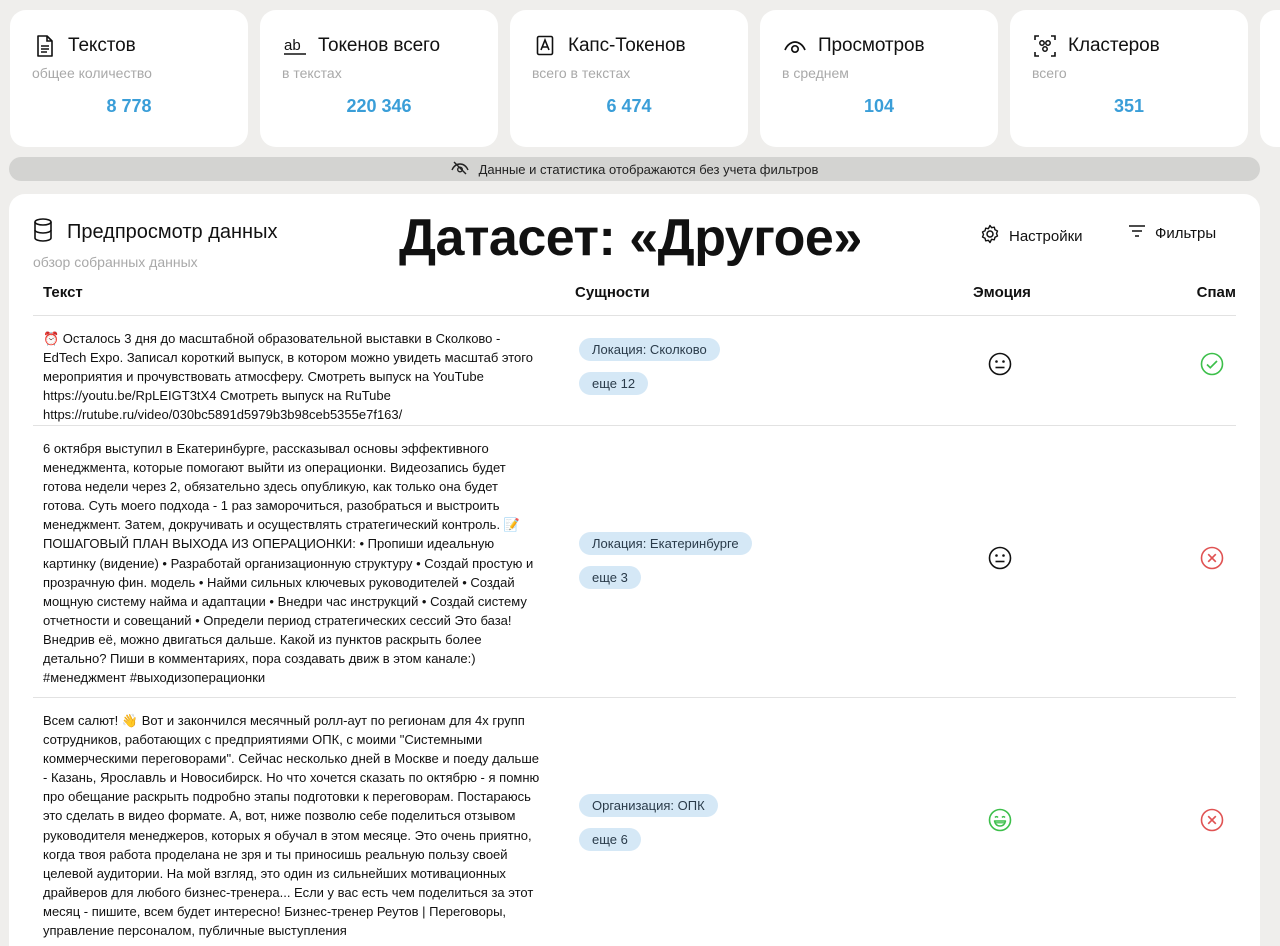  I want to click on more-entities-chip: еще 12, so click(614, 383).